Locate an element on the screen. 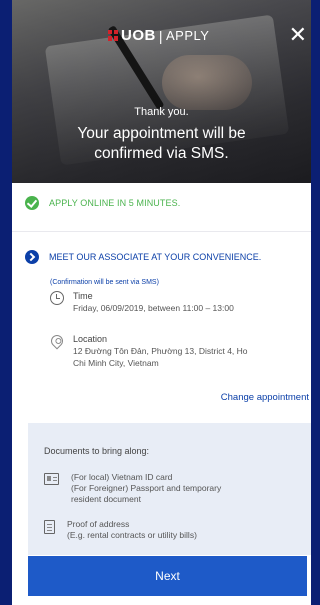  divider is located at coordinates (161, 231).